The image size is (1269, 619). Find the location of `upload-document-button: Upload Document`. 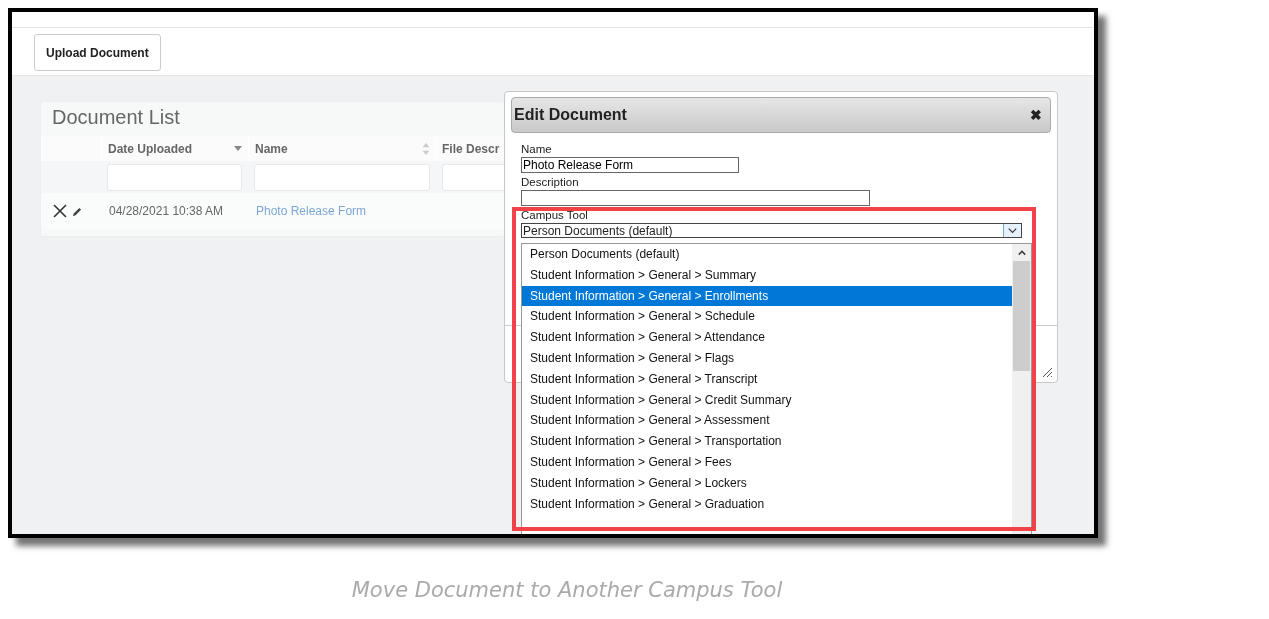

upload-document-button: Upload Document is located at coordinates (97, 52).